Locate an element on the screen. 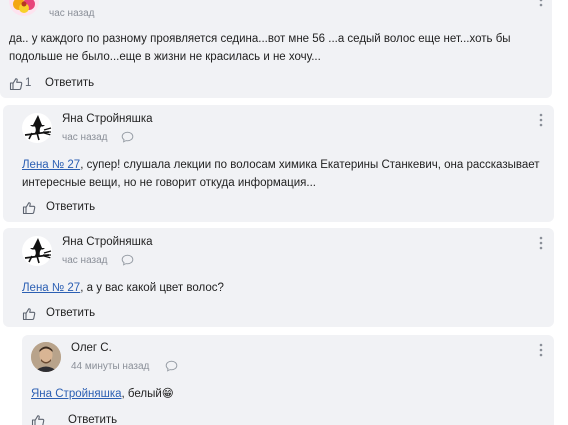  comment-text-line: , а у вас какой цвет волос? is located at coordinates (152, 288).